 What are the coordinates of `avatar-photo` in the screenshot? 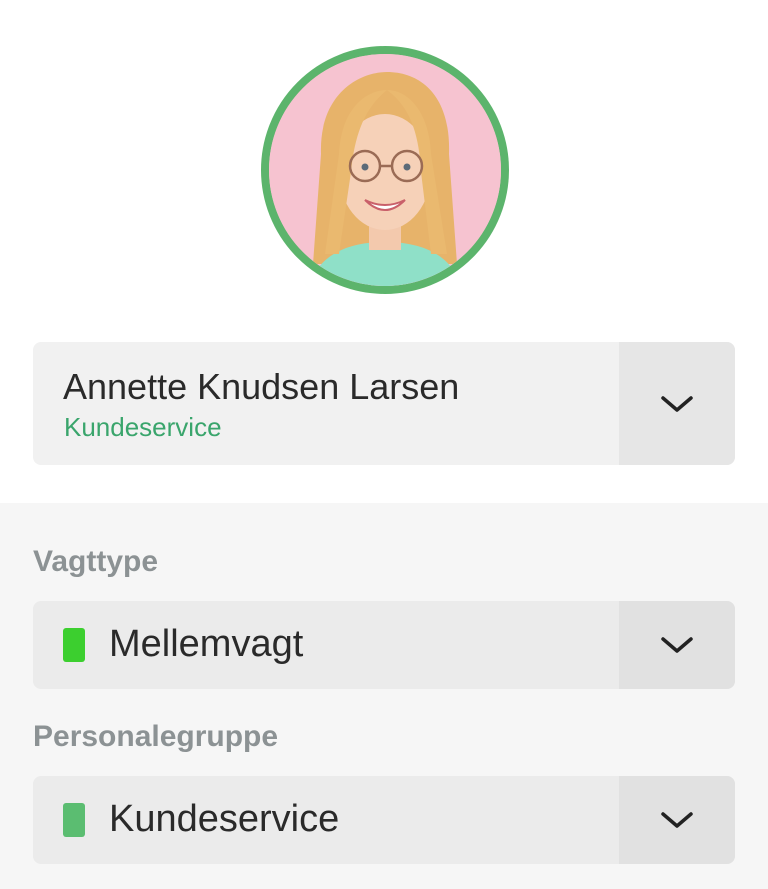 It's located at (385, 170).